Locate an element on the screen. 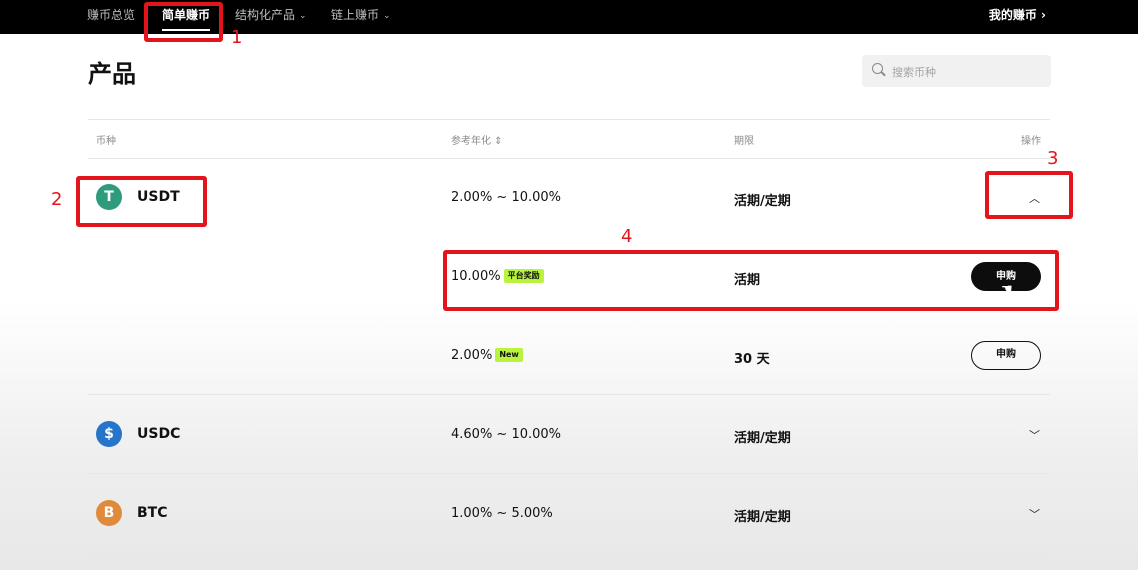  btc-coin-icon: B is located at coordinates (109, 513).